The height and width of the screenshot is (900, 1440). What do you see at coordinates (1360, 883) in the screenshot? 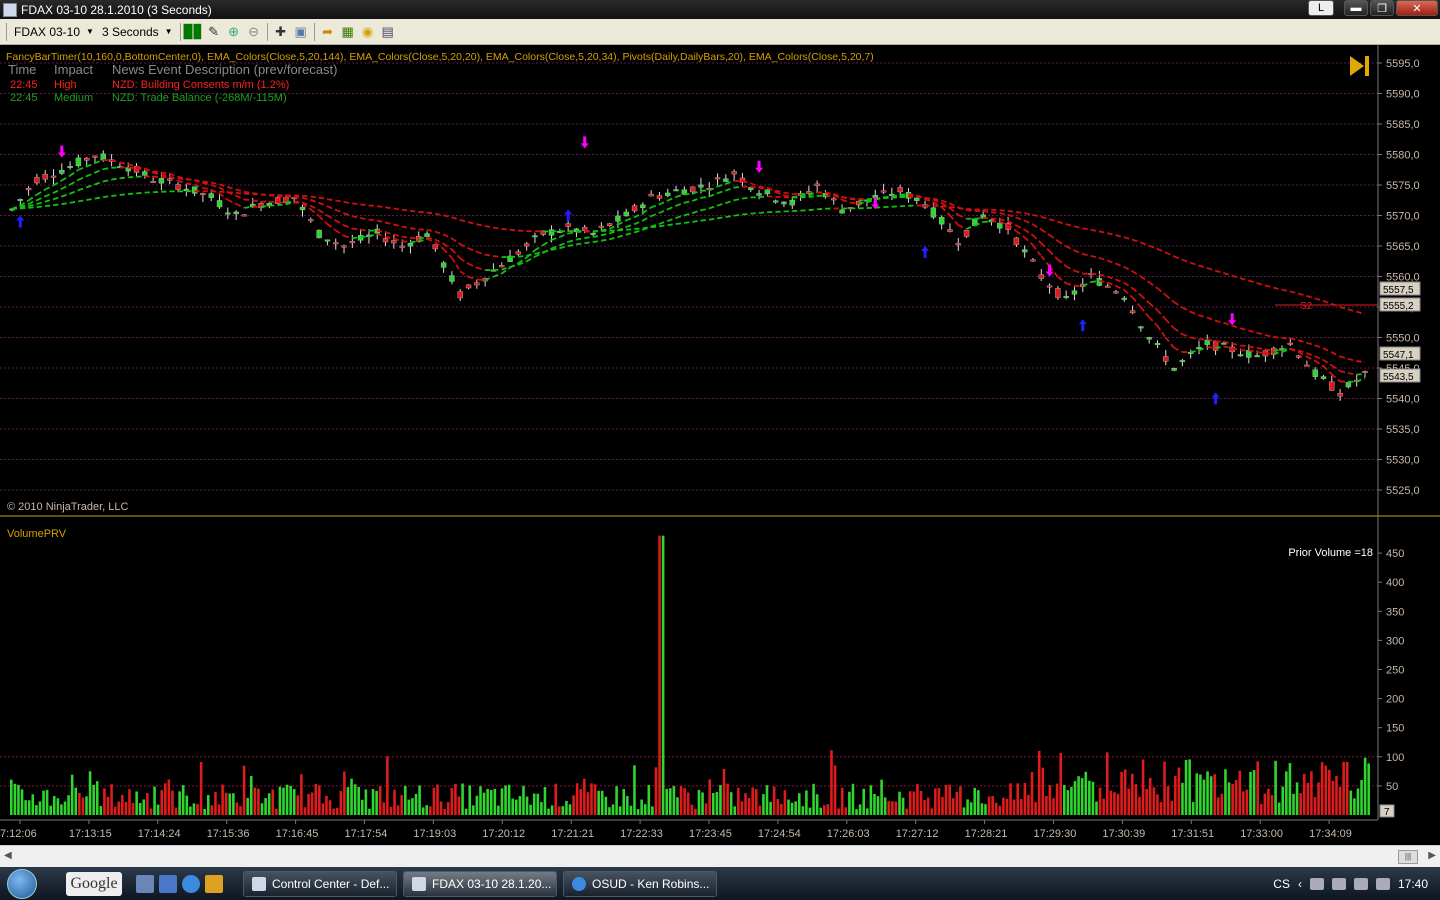
I see `power-icon` at bounding box center [1360, 883].